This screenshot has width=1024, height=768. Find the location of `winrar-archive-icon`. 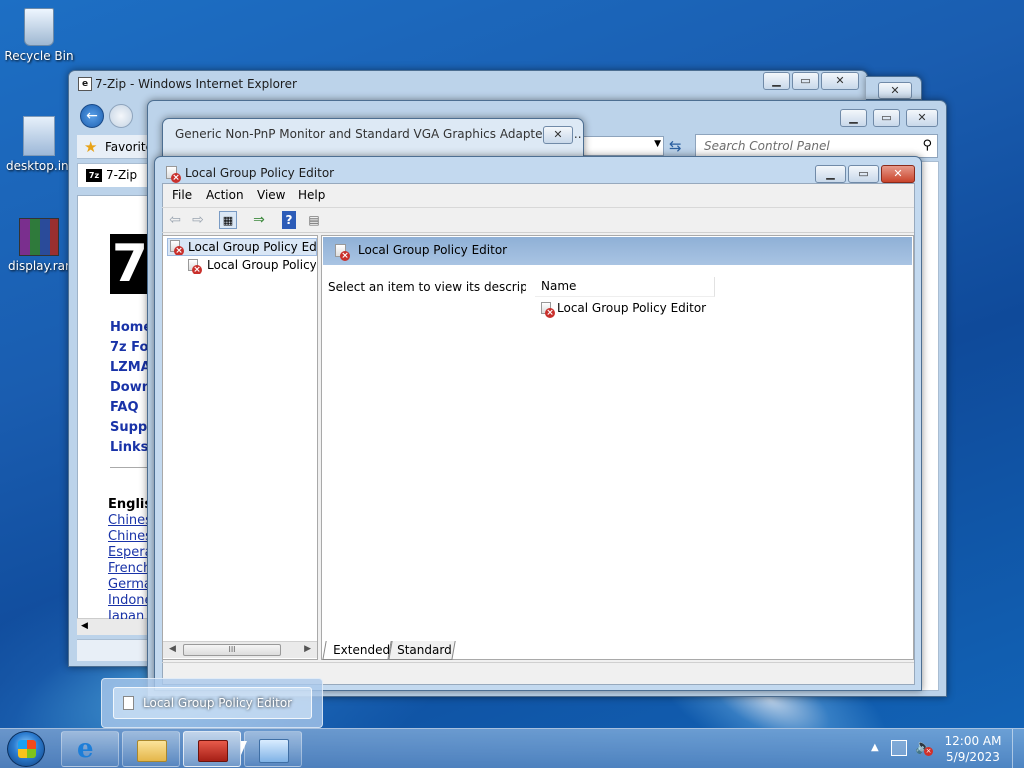

winrar-archive-icon is located at coordinates (39, 237).